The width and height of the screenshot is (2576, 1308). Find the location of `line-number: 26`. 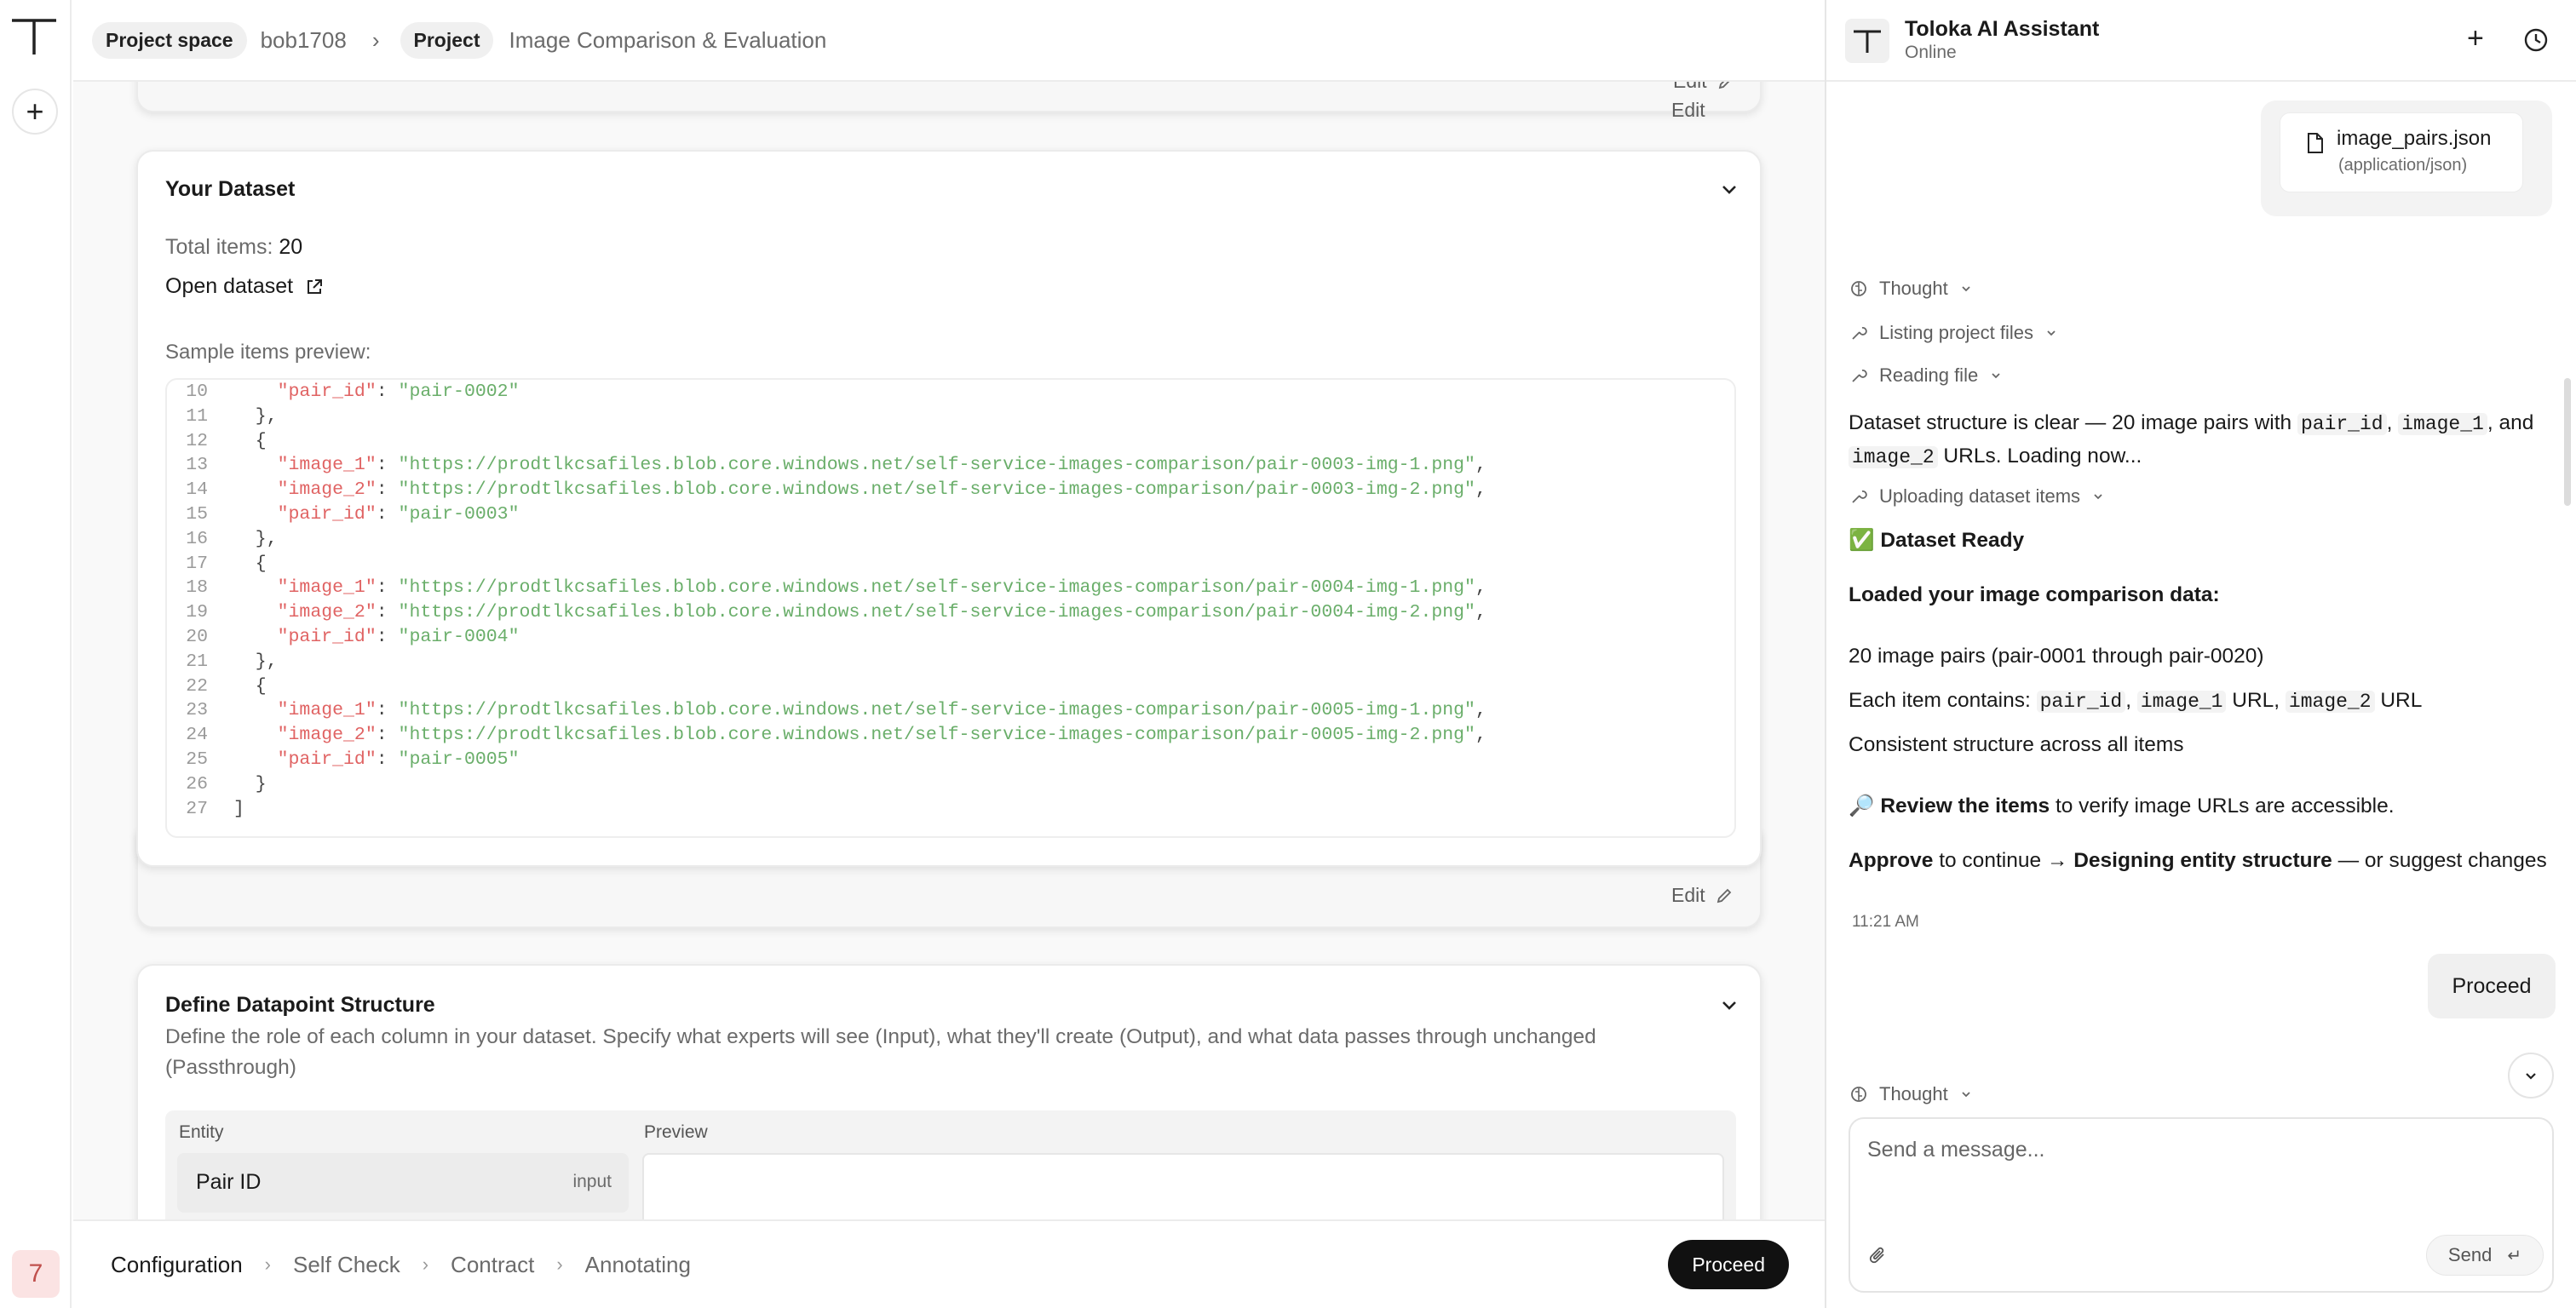

line-number: 26 is located at coordinates (197, 784).